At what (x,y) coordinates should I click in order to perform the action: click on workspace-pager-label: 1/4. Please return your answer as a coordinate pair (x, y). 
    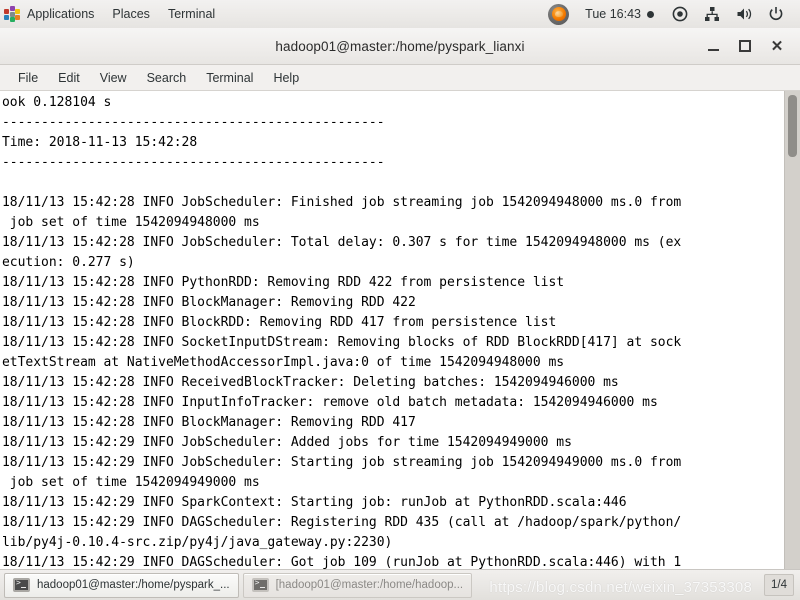
    Looking at the image, I should click on (779, 585).